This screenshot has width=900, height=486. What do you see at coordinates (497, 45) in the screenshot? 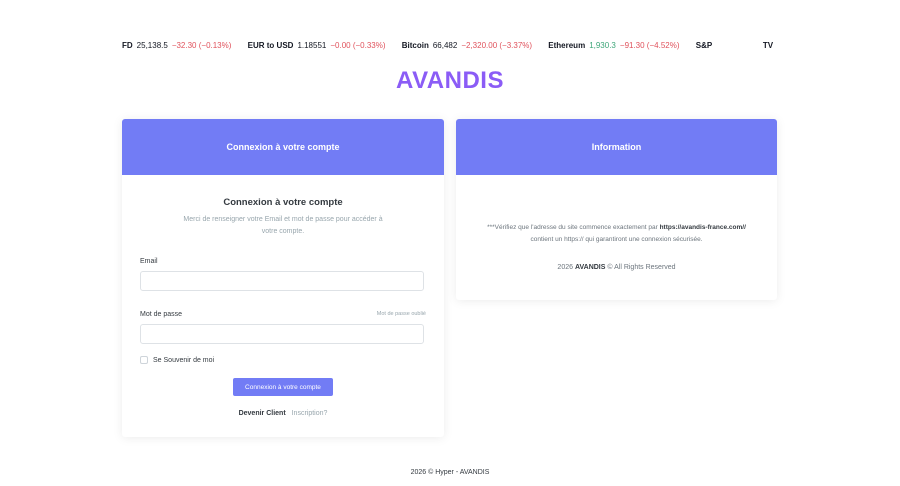
I see `ticker-change: −2,320.00 (−3.37%)` at bounding box center [497, 45].